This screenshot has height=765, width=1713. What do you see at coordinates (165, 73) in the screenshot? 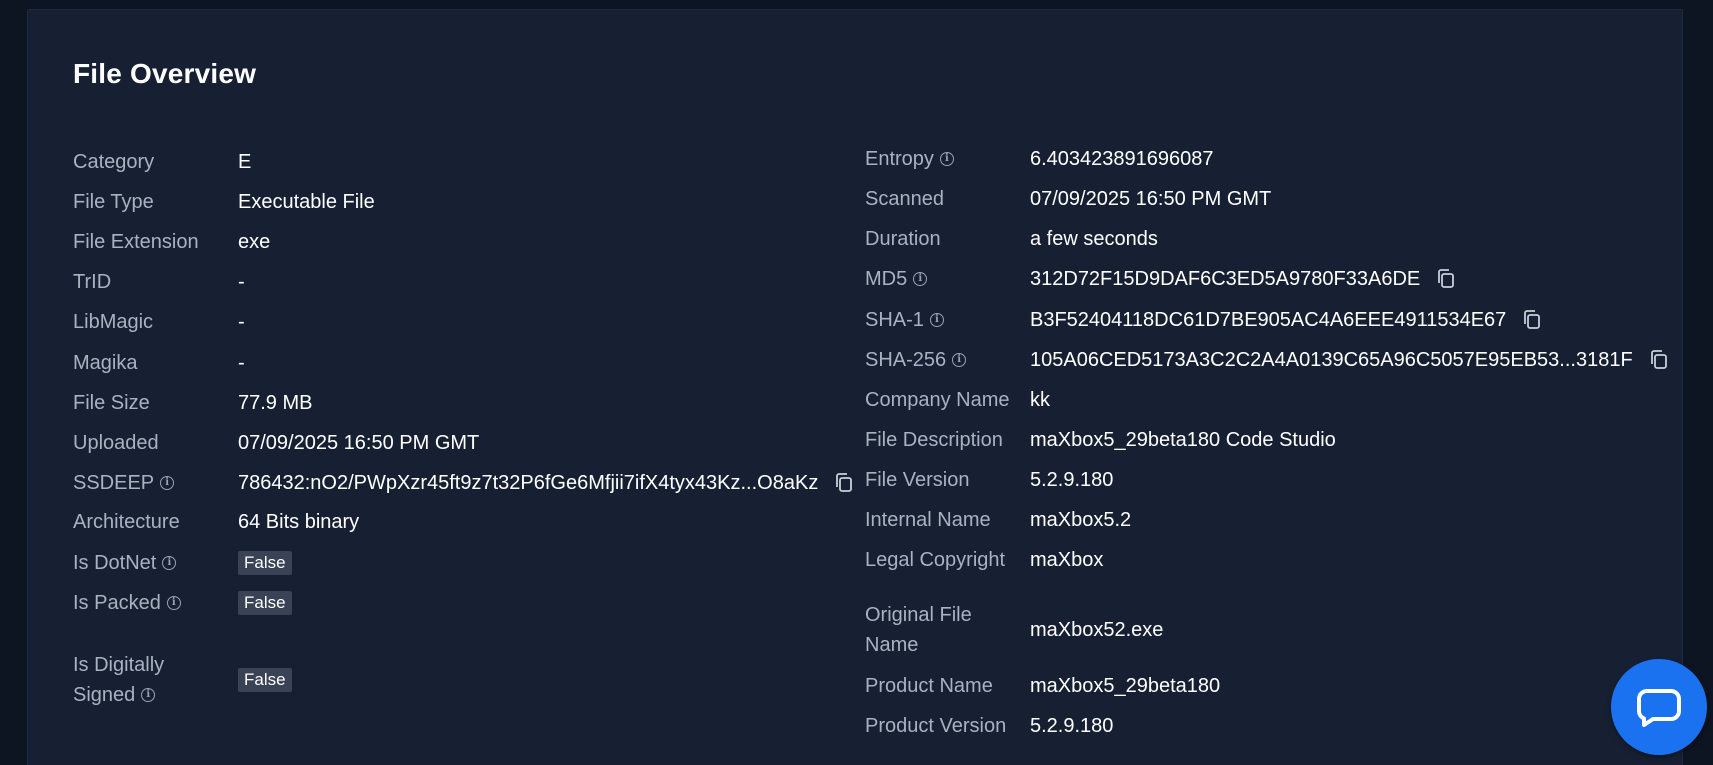
I see `page-title: File Overview` at bounding box center [165, 73].